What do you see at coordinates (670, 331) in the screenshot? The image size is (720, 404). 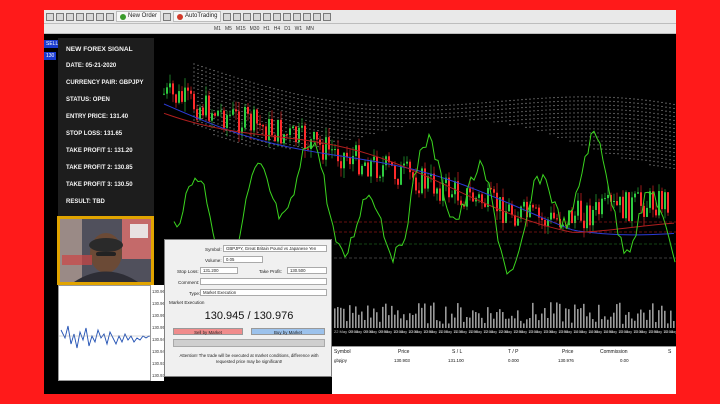 I see `time-axis-label: 22 May 16:35` at bounding box center [670, 331].